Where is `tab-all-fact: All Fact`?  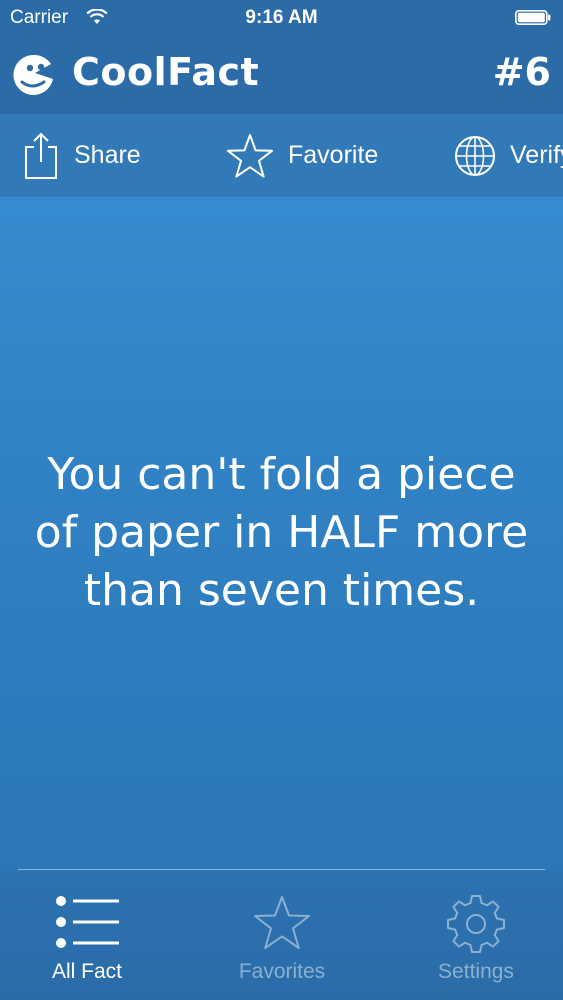
tab-all-fact: All Fact is located at coordinates (90, 935).